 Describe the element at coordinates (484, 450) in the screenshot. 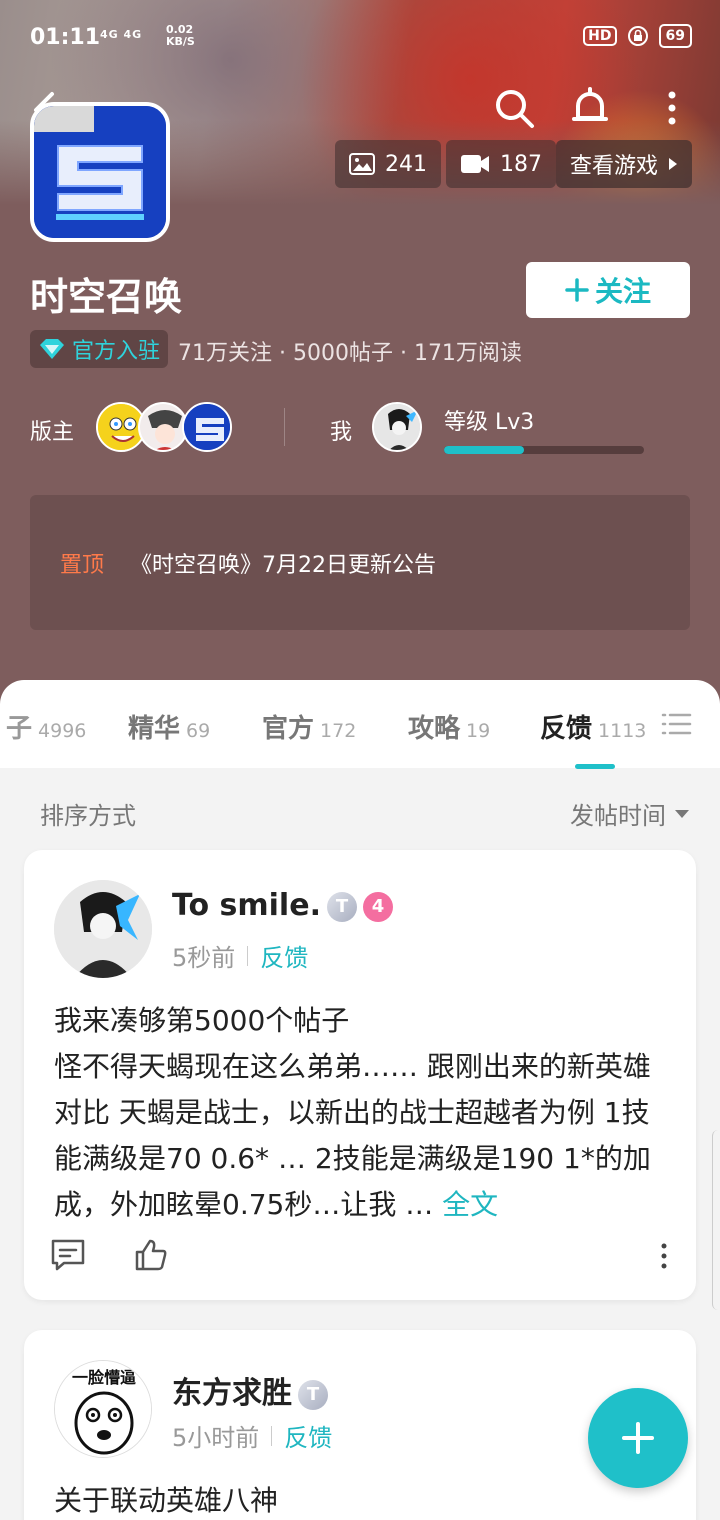

I see `level-progress-fill` at that location.